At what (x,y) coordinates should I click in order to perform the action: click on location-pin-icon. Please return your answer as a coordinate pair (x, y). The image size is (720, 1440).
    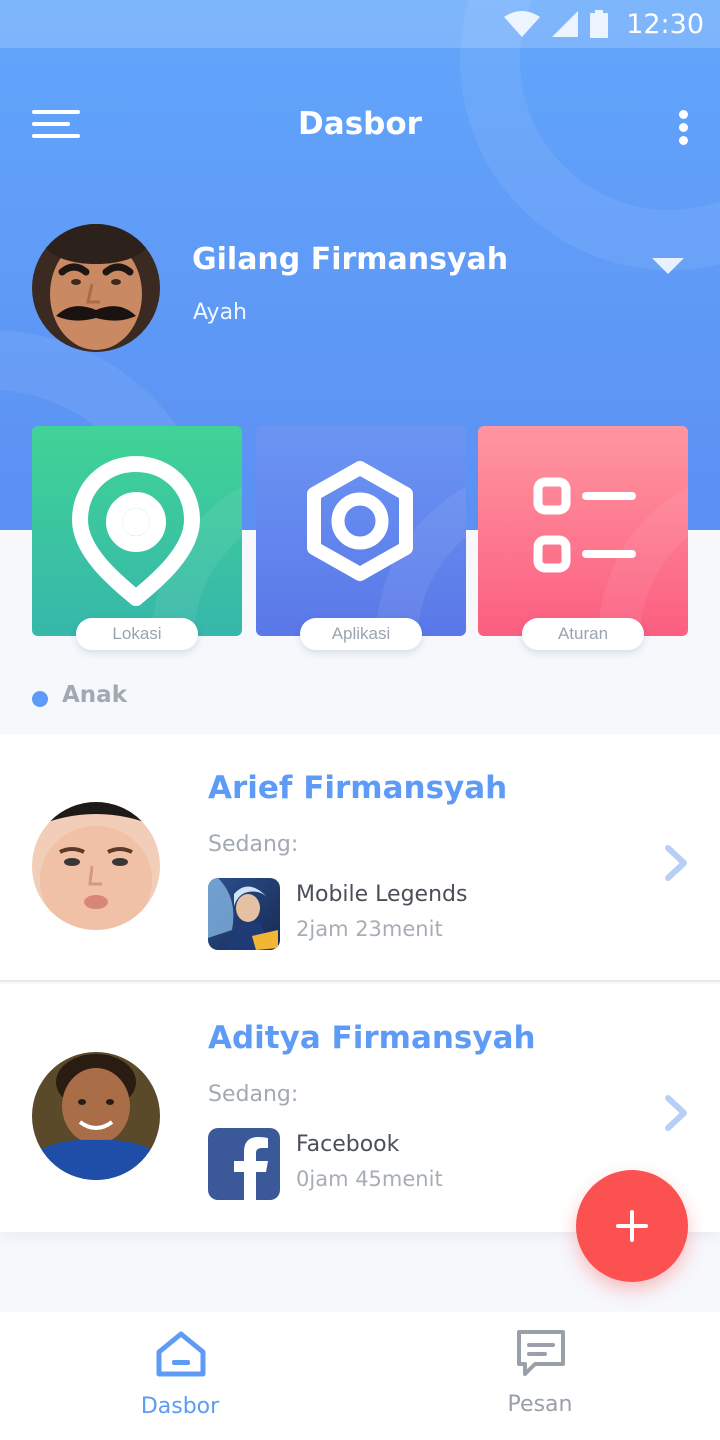
    Looking at the image, I should click on (136, 531).